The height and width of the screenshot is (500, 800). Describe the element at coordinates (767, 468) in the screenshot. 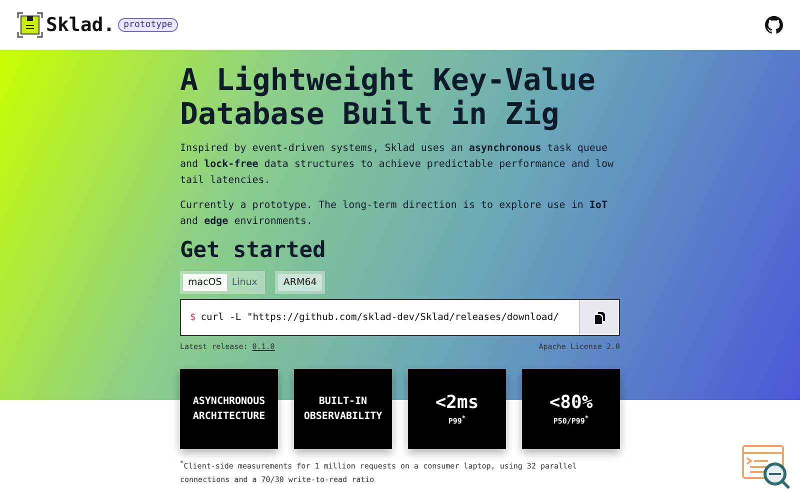

I see `browser-search-icon` at that location.